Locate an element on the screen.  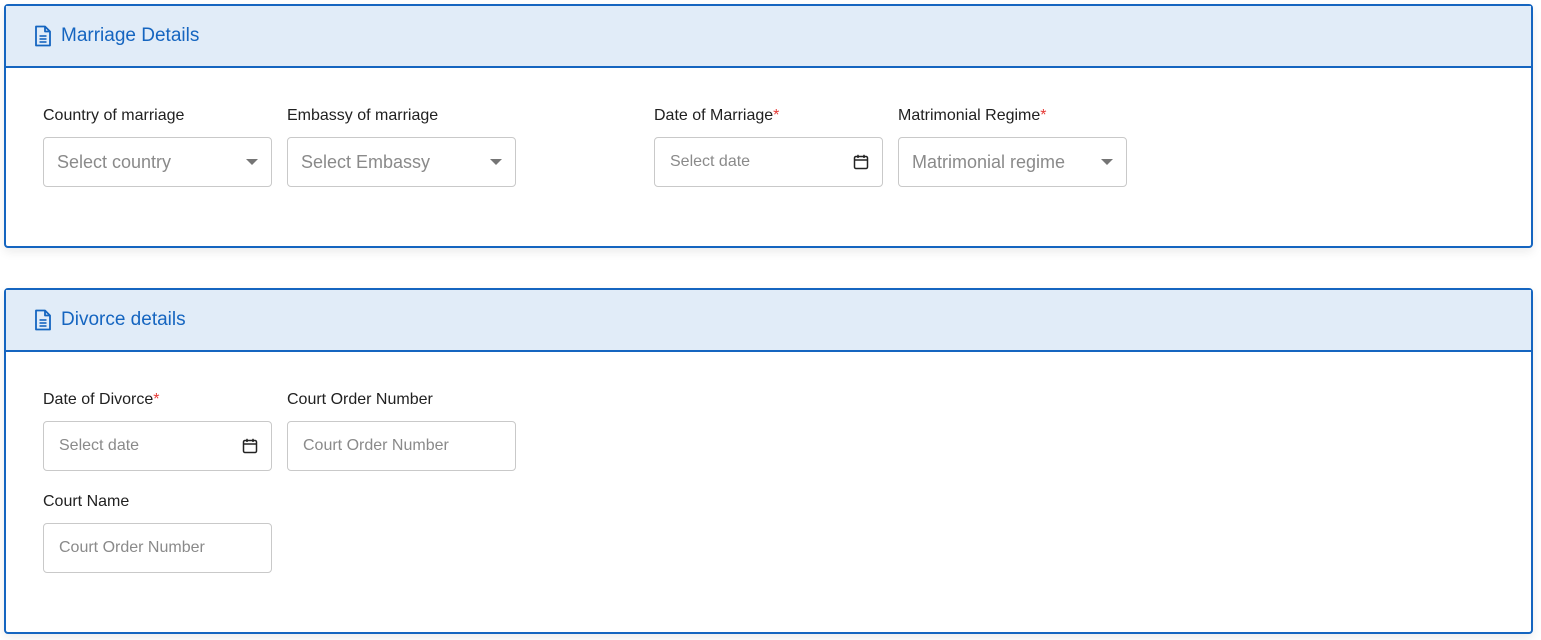
embassy-of-marriage-select: Select Embassy is located at coordinates (401, 162).